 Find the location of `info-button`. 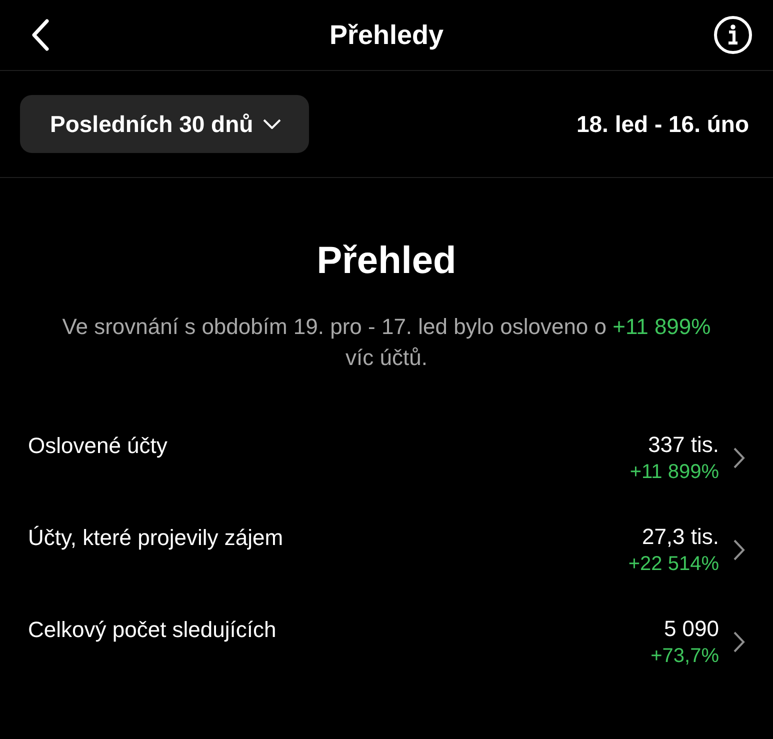

info-button is located at coordinates (733, 35).